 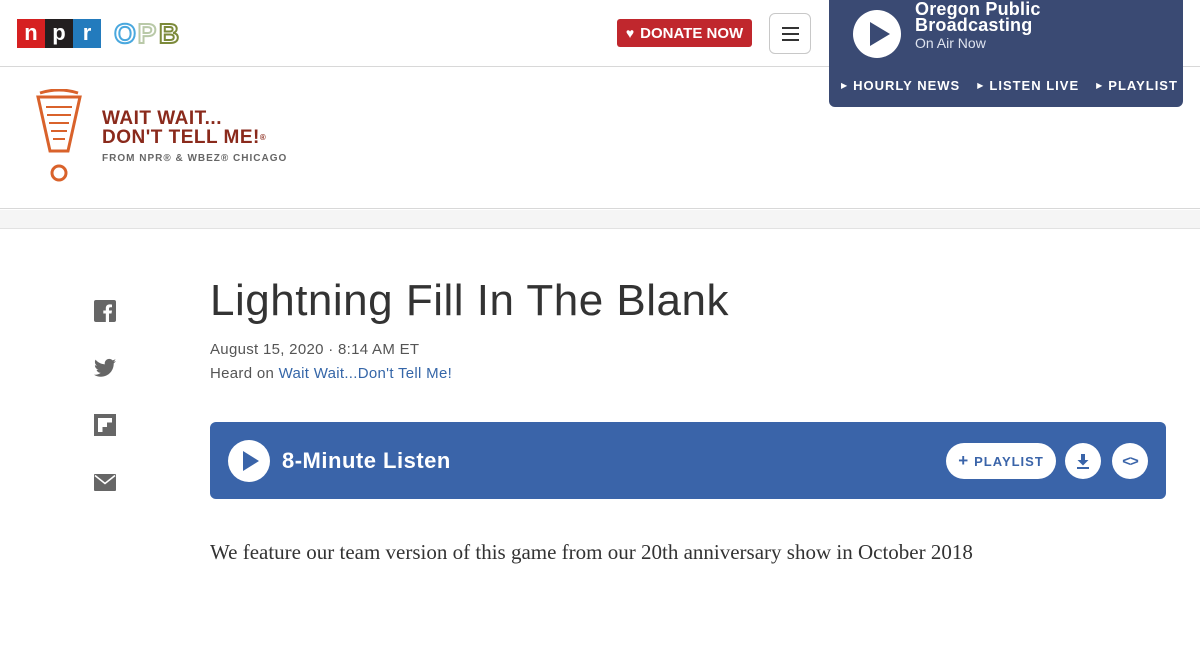 What do you see at coordinates (365, 373) in the screenshot?
I see `program-link: Wait Wait...Don't Tell Me!` at bounding box center [365, 373].